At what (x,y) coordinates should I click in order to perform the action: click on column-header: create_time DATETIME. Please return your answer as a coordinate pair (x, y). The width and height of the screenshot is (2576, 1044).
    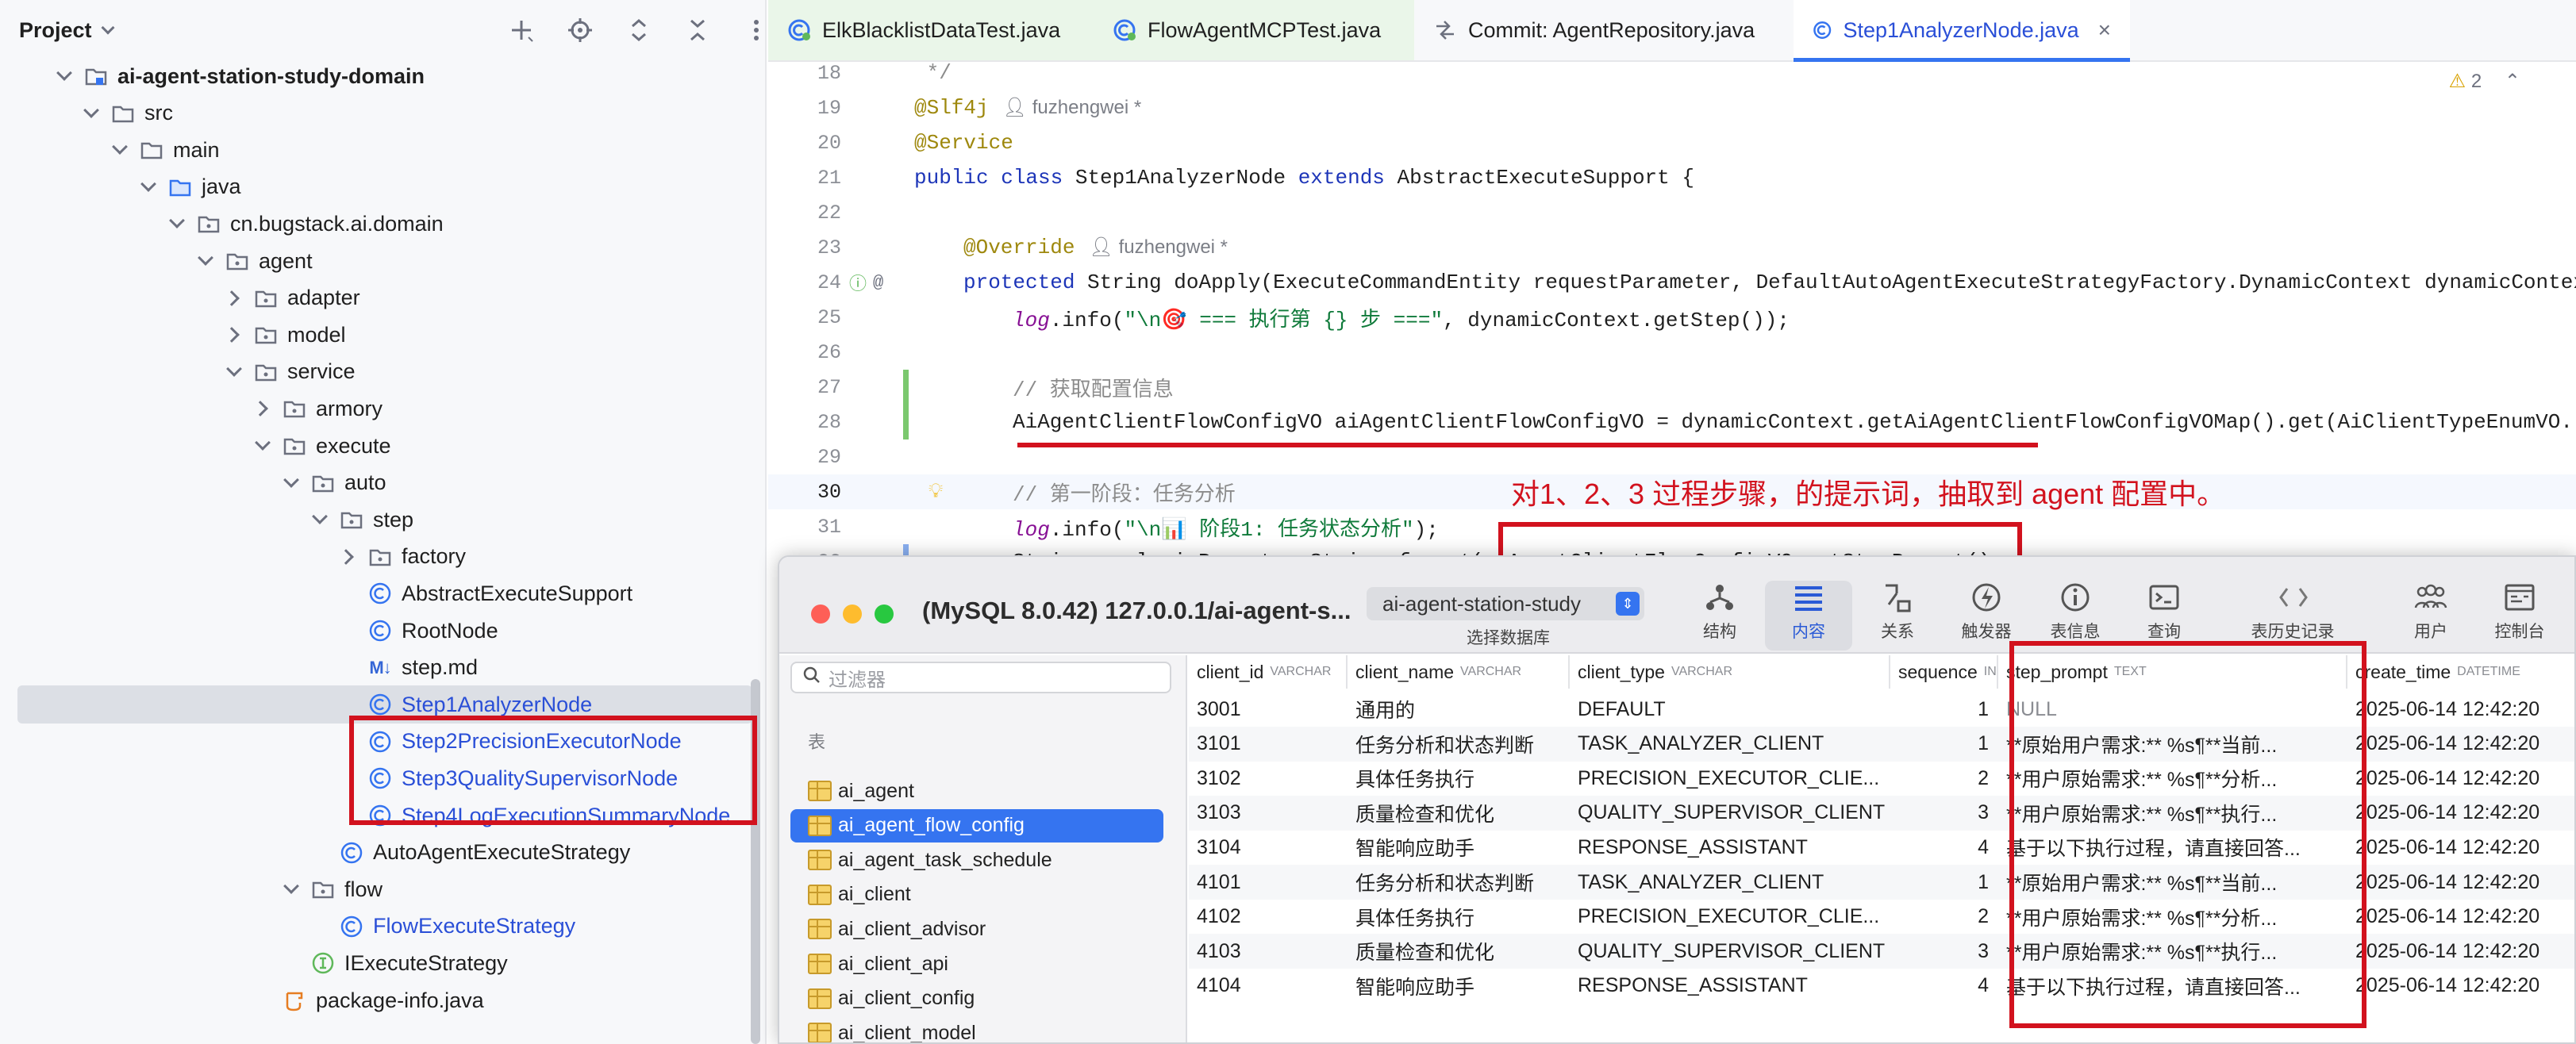
    Looking at the image, I should click on (2460, 672).